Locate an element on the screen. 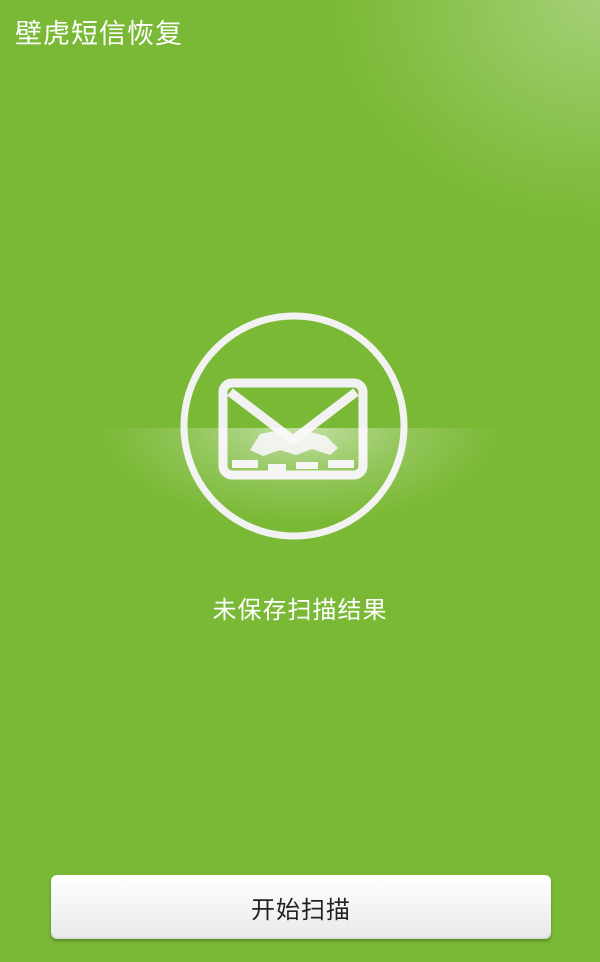 This screenshot has height=962, width=600. start-scan-button-label: 开始扫描 is located at coordinates (301, 909).